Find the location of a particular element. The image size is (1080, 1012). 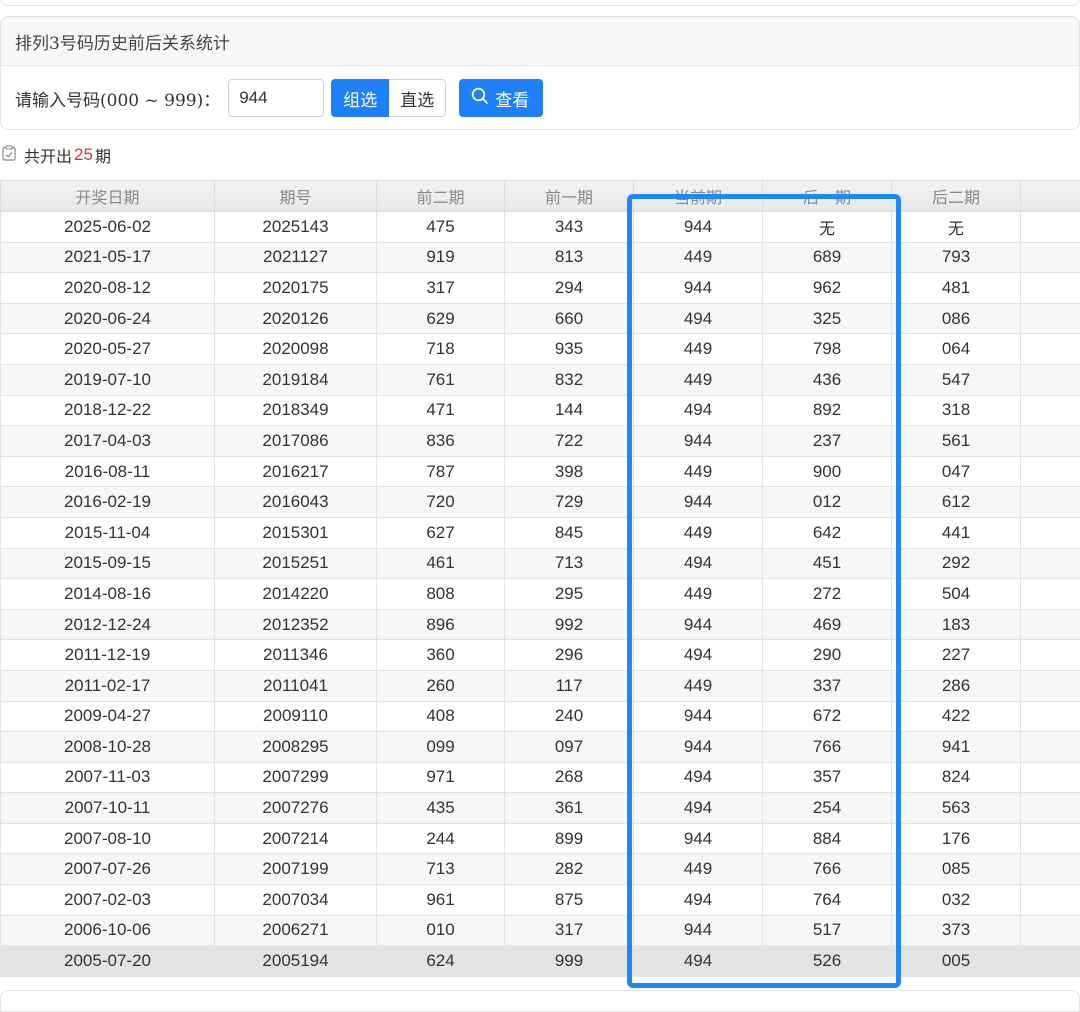

direct-mode-button: 直选 is located at coordinates (417, 98).